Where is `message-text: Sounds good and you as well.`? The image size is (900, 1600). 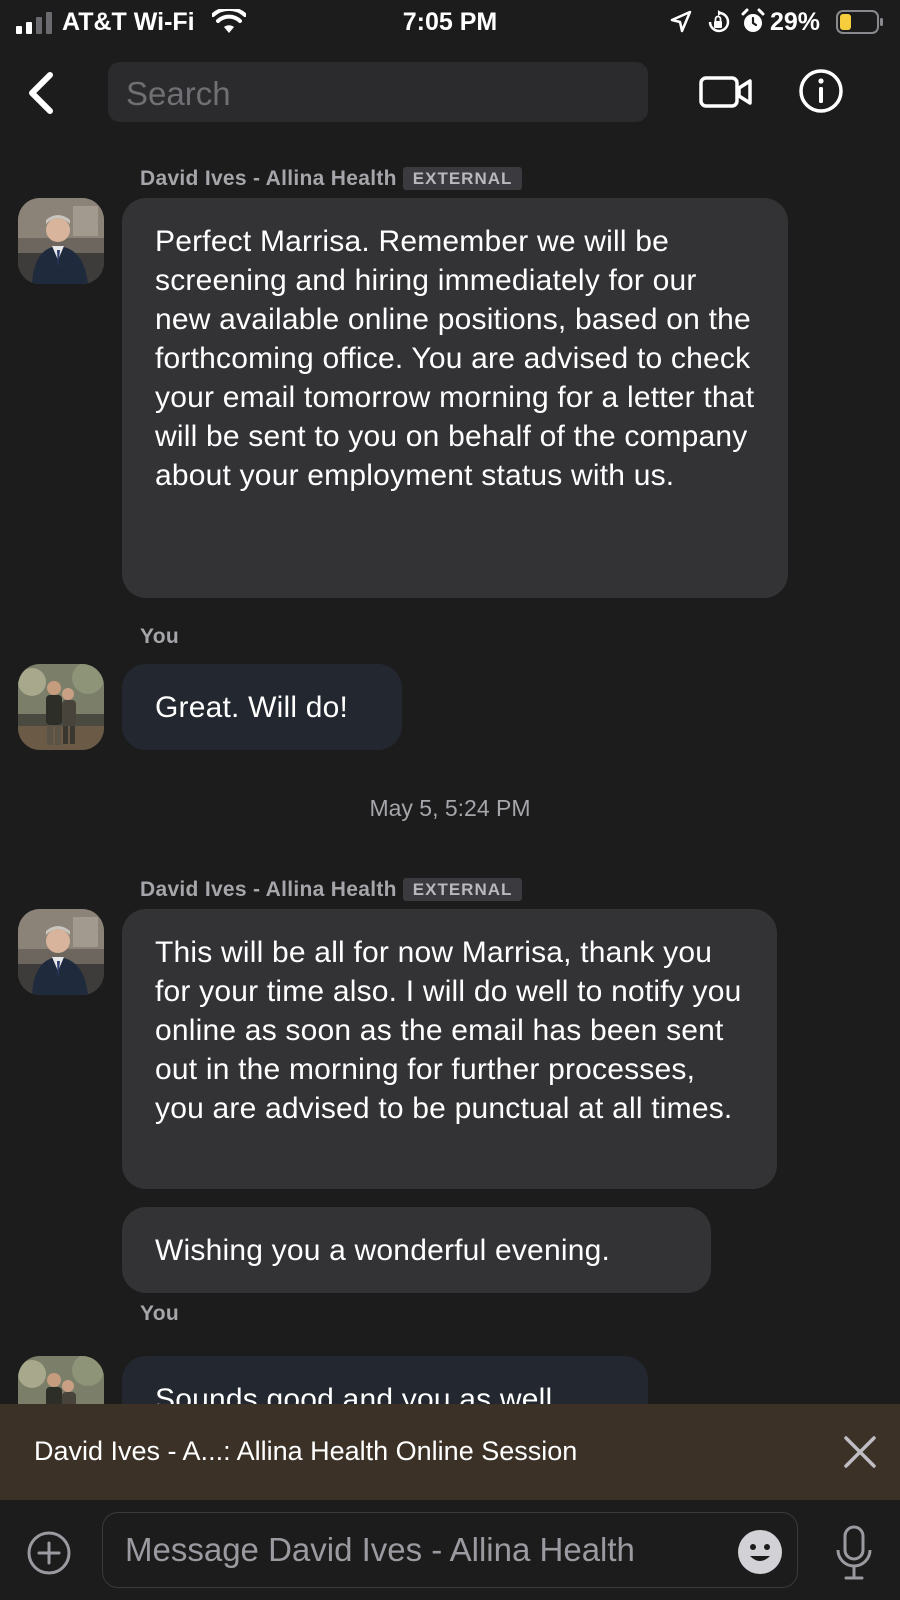
message-text: Sounds good and you as well. is located at coordinates (358, 1394).